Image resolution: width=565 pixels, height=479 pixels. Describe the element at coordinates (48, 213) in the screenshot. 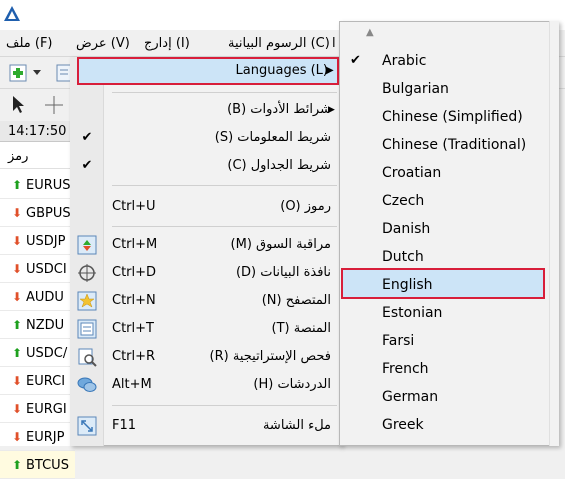

I see `symbol-name: GBPUS` at that location.